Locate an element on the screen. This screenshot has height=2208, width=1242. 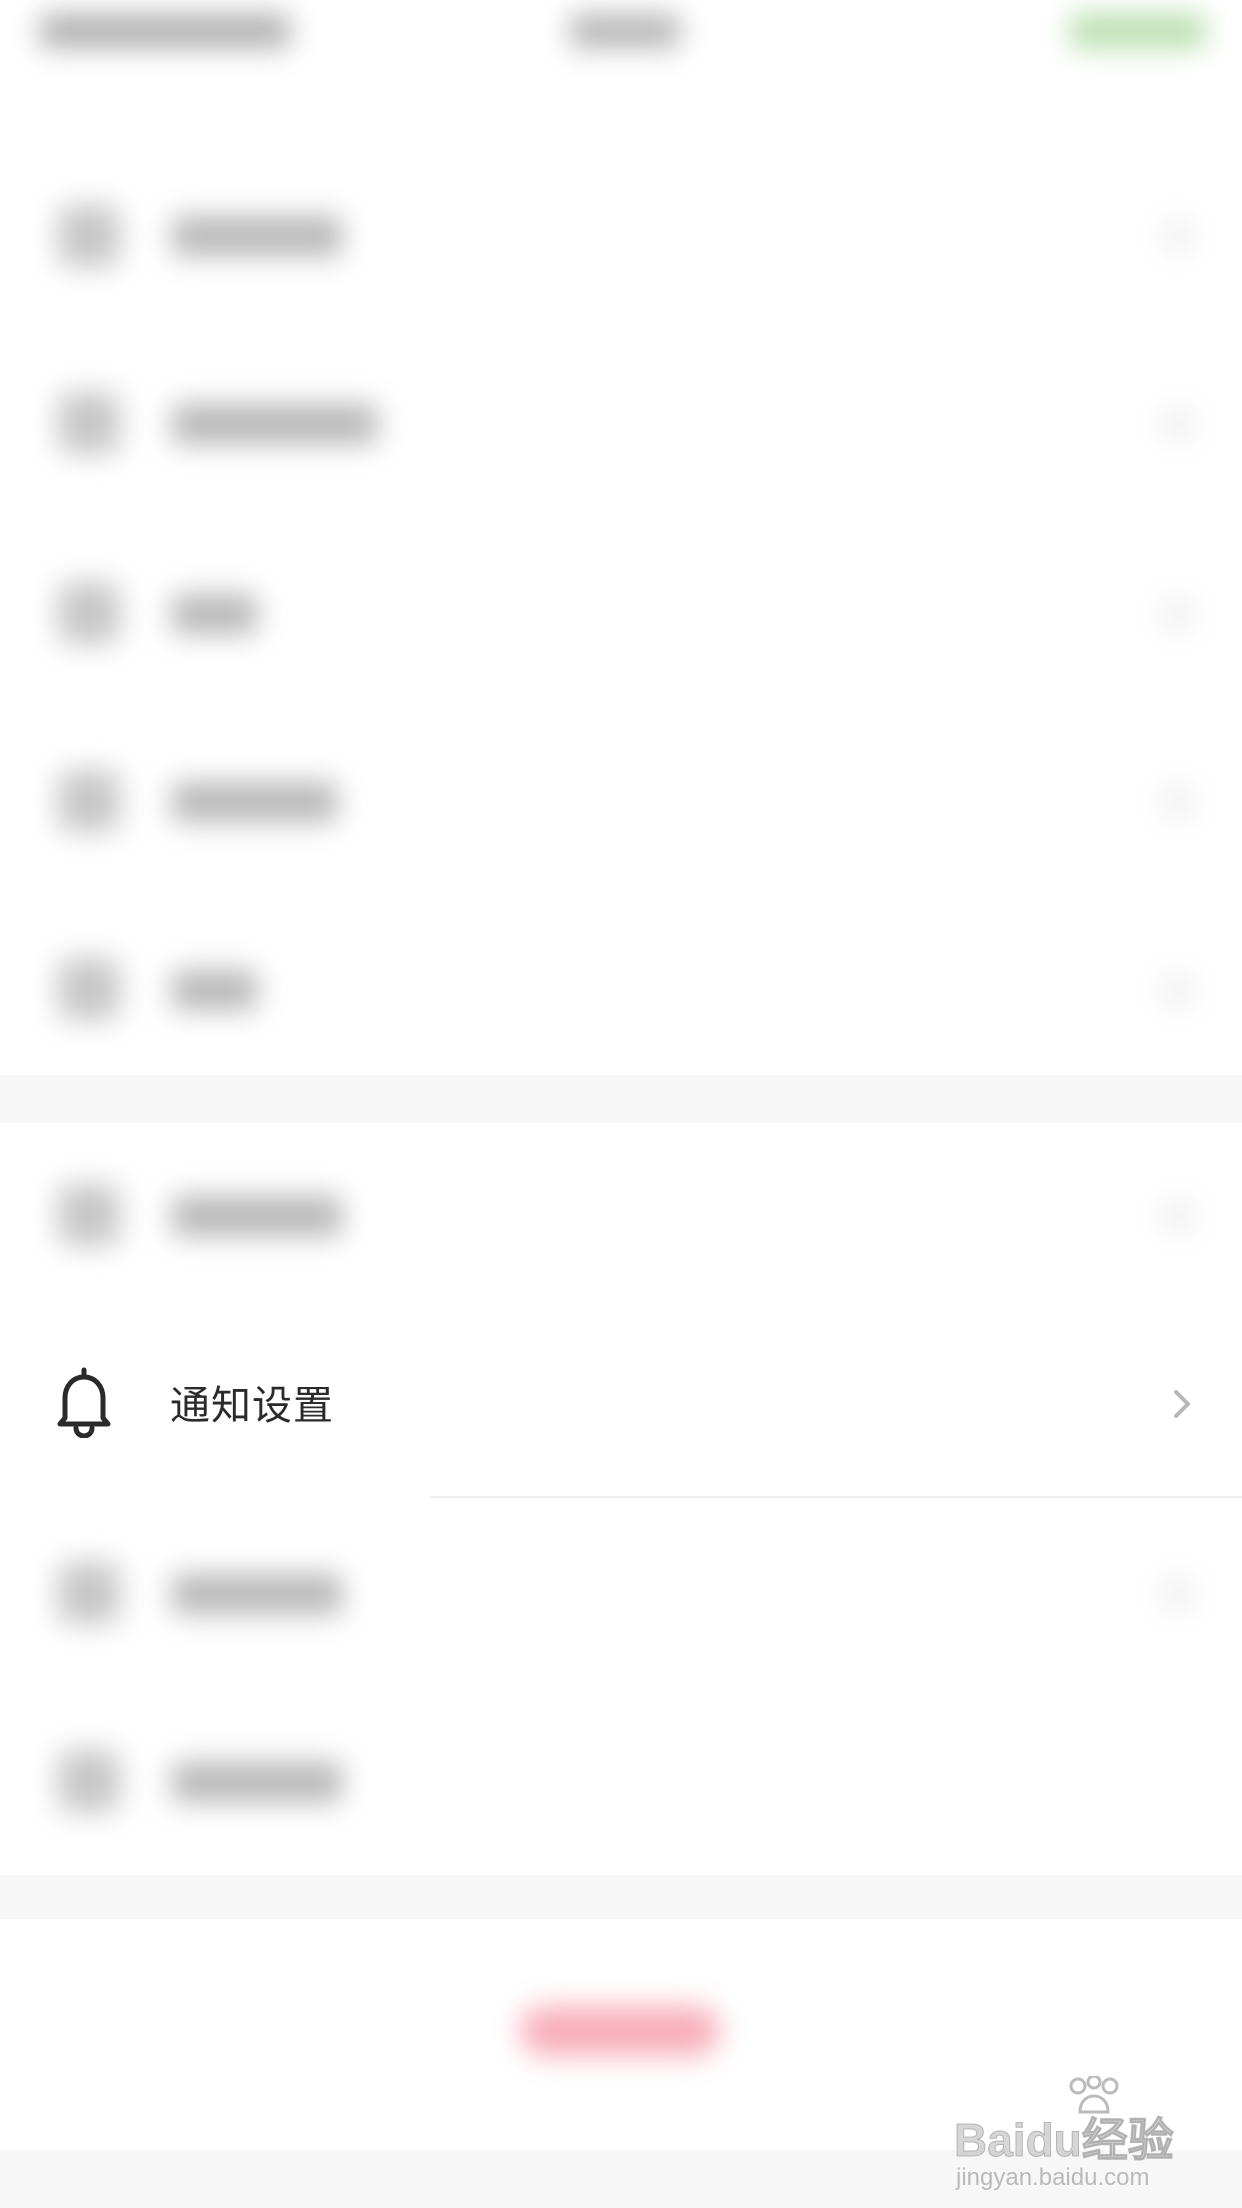
watermark-brand: Baidu经验 is located at coordinates (1064, 2140).